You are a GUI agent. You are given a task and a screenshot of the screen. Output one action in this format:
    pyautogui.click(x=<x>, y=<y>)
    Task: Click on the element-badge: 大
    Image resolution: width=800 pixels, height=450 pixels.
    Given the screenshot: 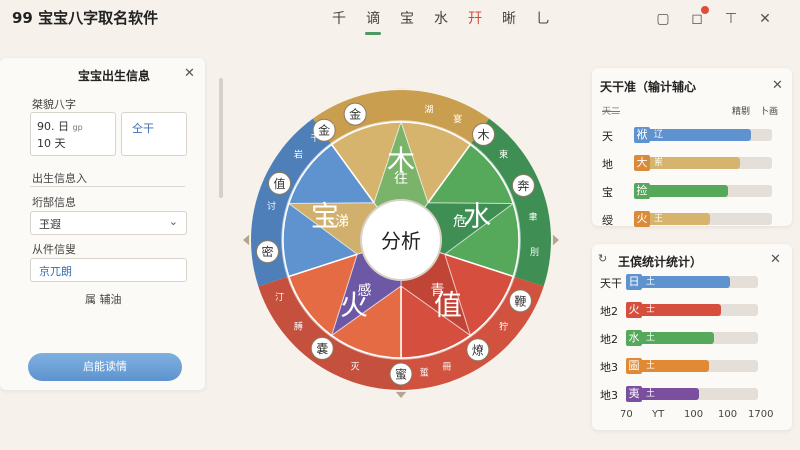 What is the action you would take?
    pyautogui.click(x=642, y=163)
    